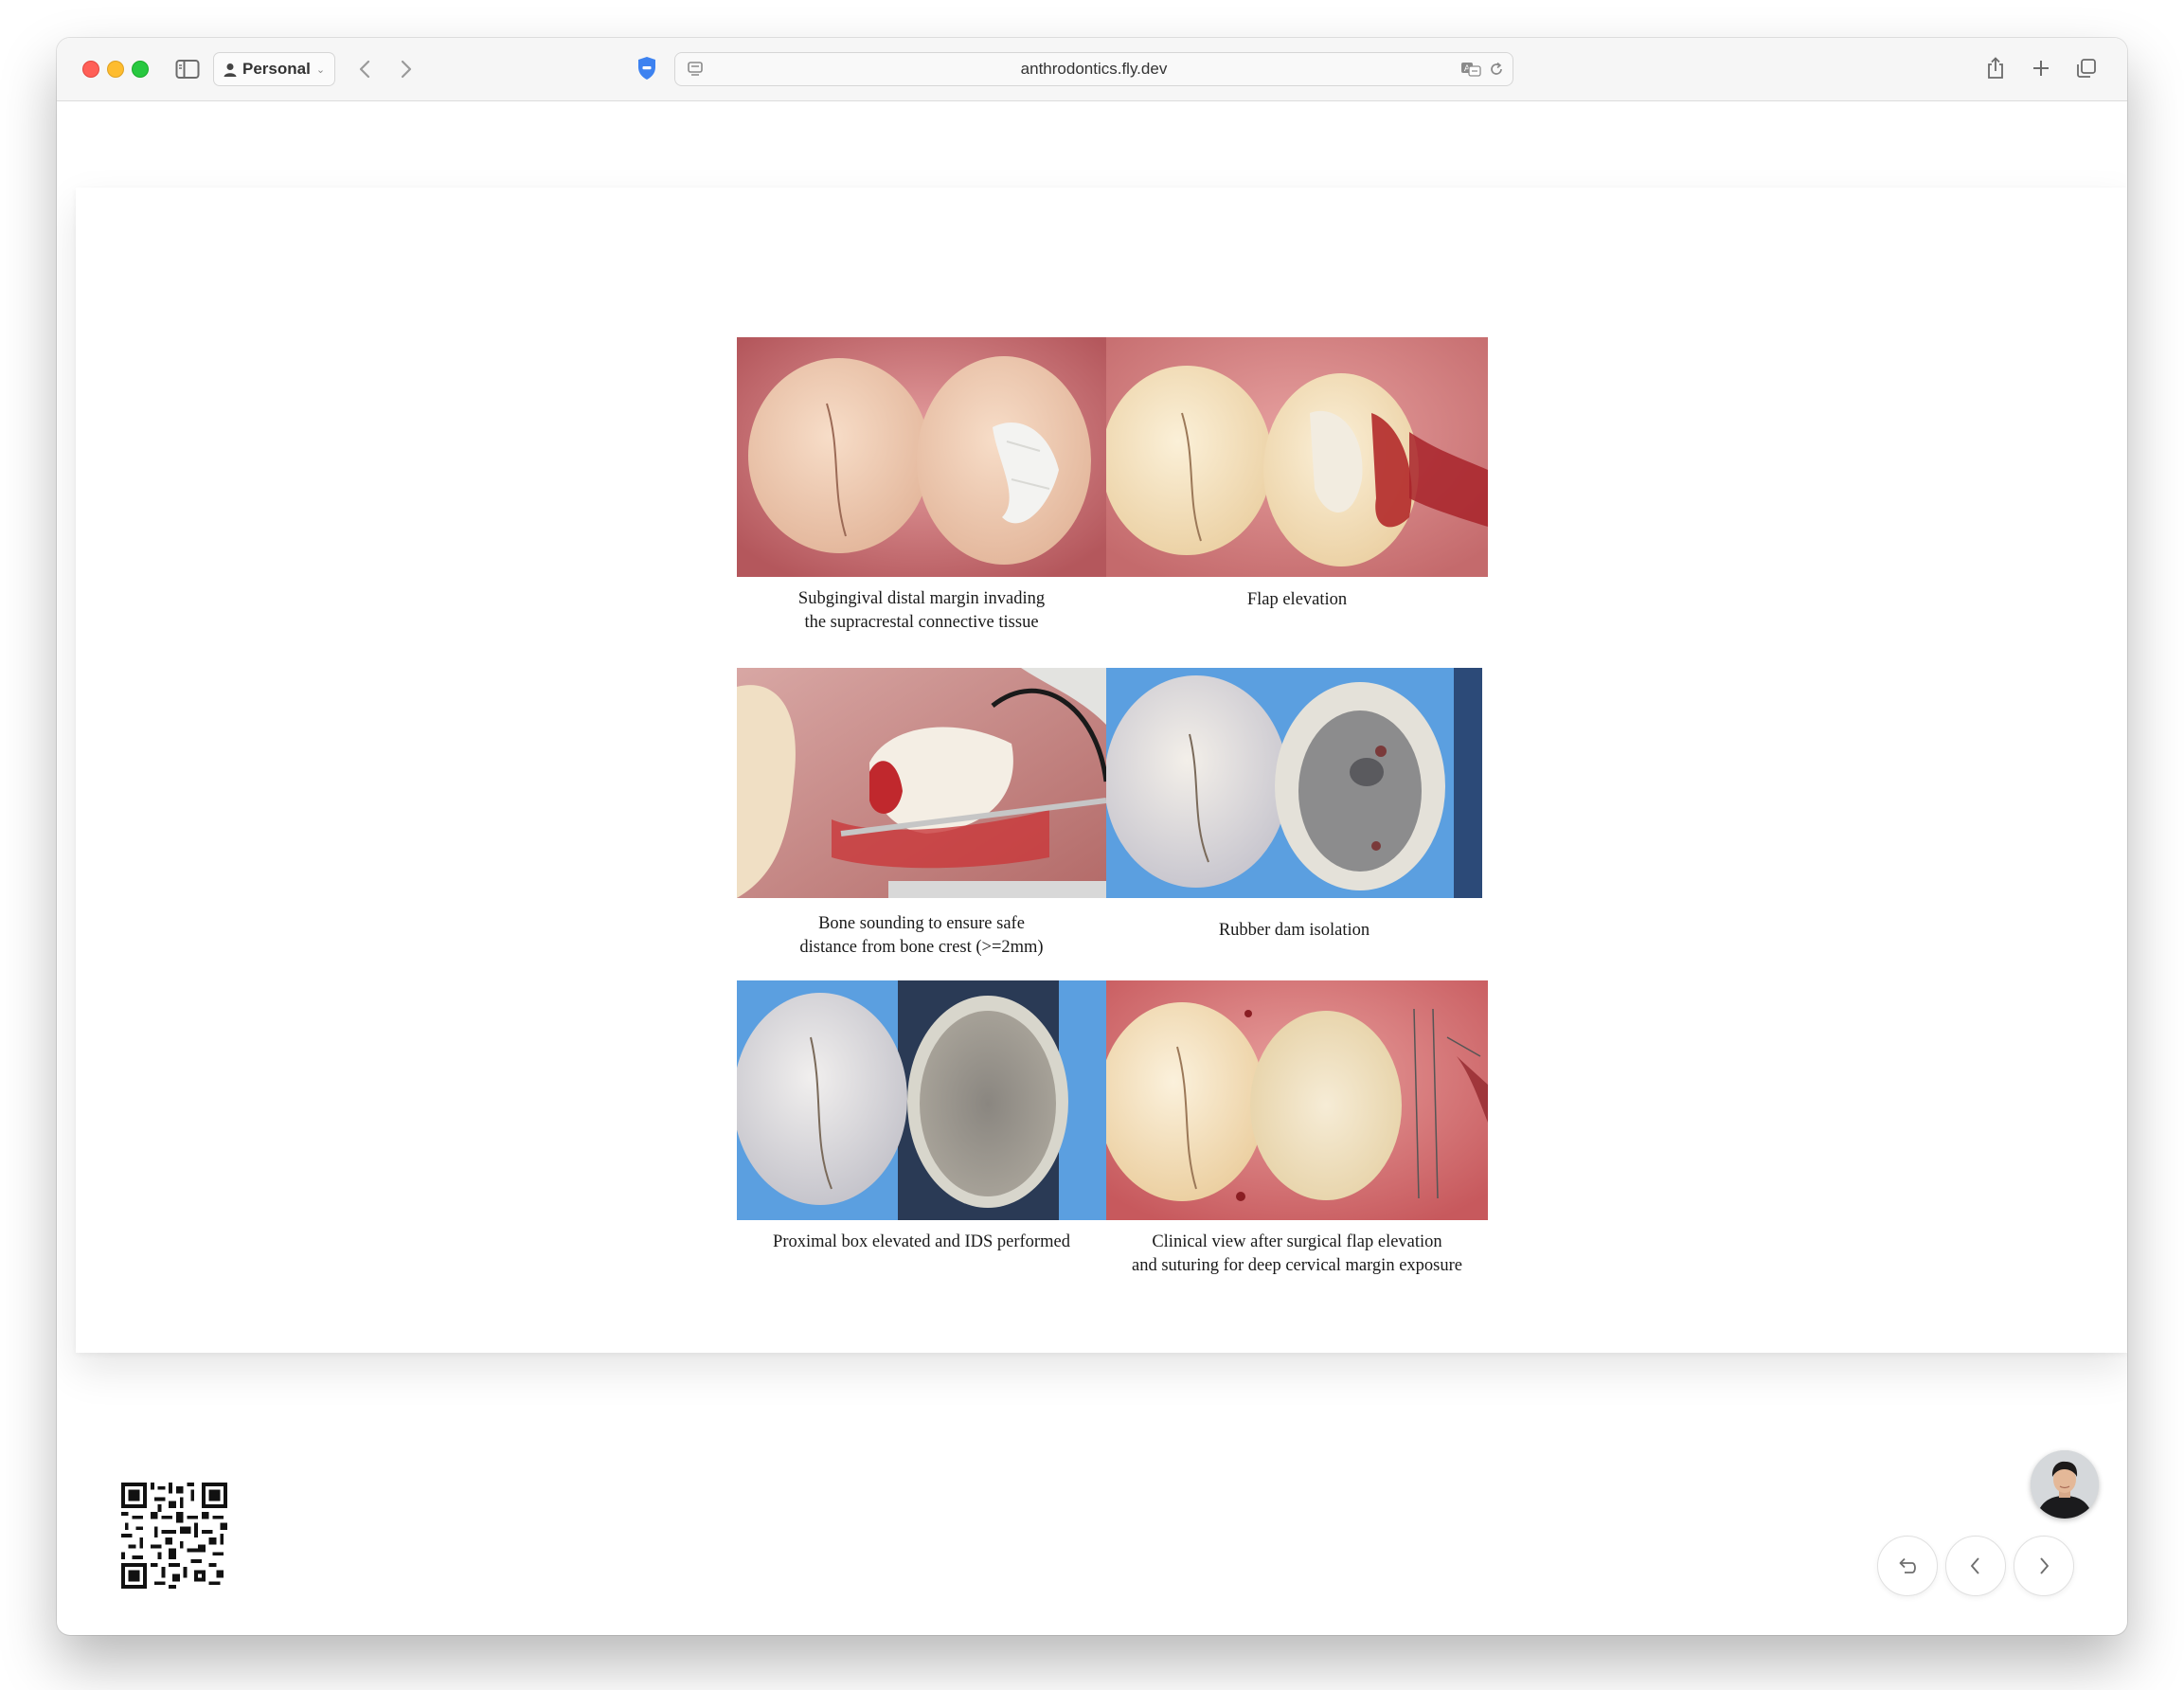  What do you see at coordinates (1496, 69) in the screenshot?
I see `reload-icon` at bounding box center [1496, 69].